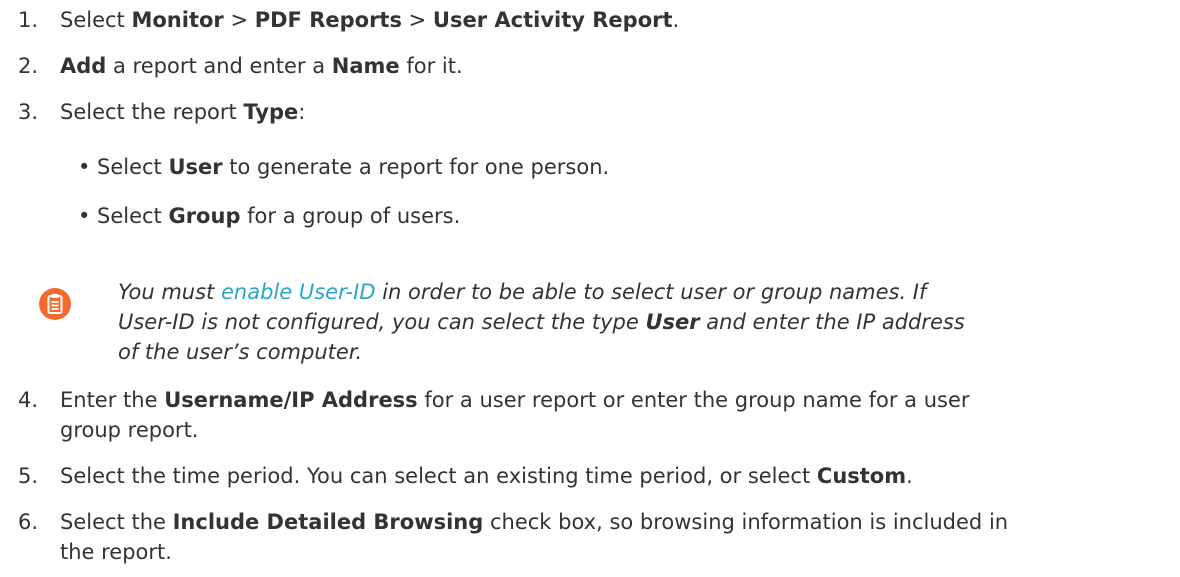 This screenshot has height=577, width=1180. What do you see at coordinates (328, 522) in the screenshot?
I see `ui-term-include-detailed-browsing: Include Detailed Browsing` at bounding box center [328, 522].